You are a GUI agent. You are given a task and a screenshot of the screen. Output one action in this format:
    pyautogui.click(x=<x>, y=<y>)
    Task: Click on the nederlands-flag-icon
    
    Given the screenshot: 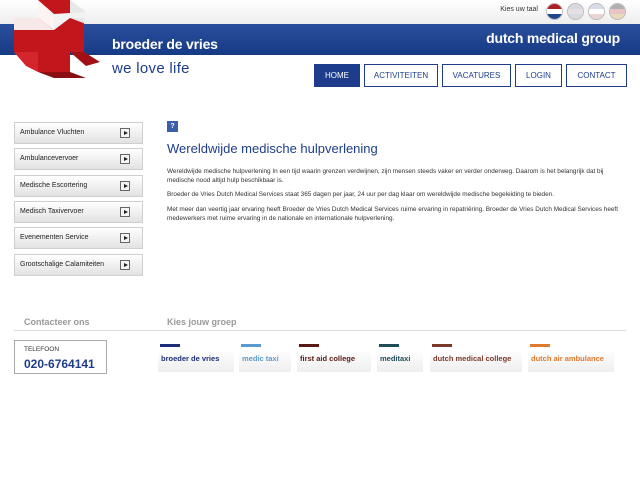 What is the action you would take?
    pyautogui.click(x=554, y=11)
    